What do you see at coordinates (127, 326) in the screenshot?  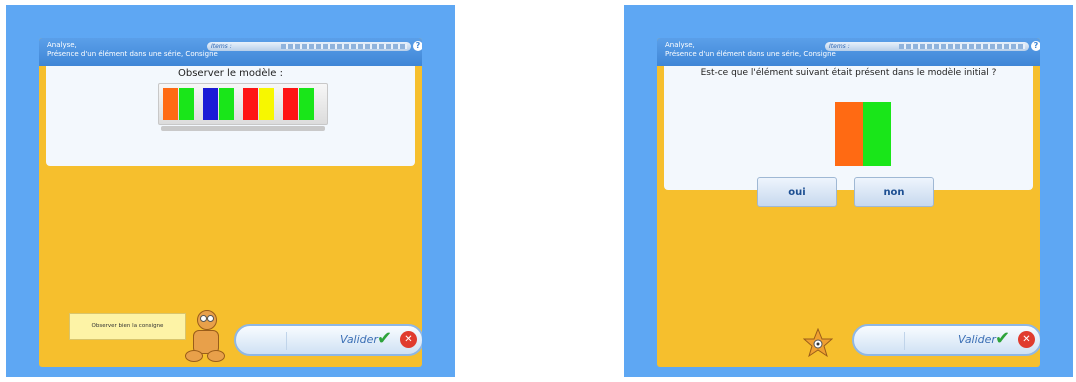 I see `hint-tooltip: Observer bien la consigne` at bounding box center [127, 326].